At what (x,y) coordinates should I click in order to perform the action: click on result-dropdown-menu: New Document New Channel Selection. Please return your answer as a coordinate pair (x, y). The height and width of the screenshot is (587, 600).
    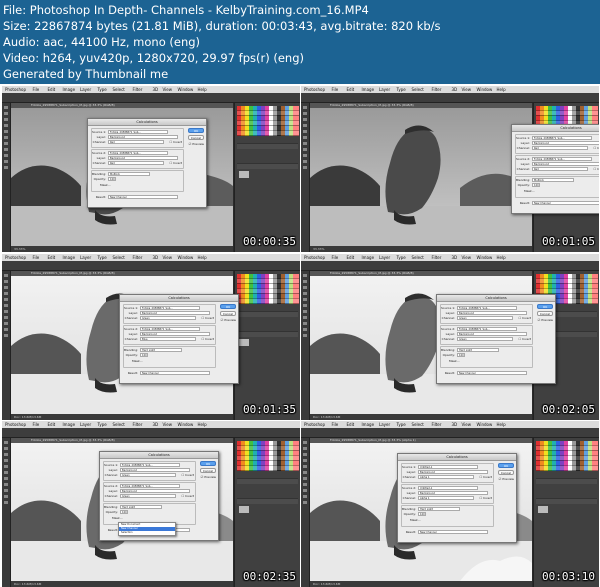
    Looking at the image, I should click on (147, 529).